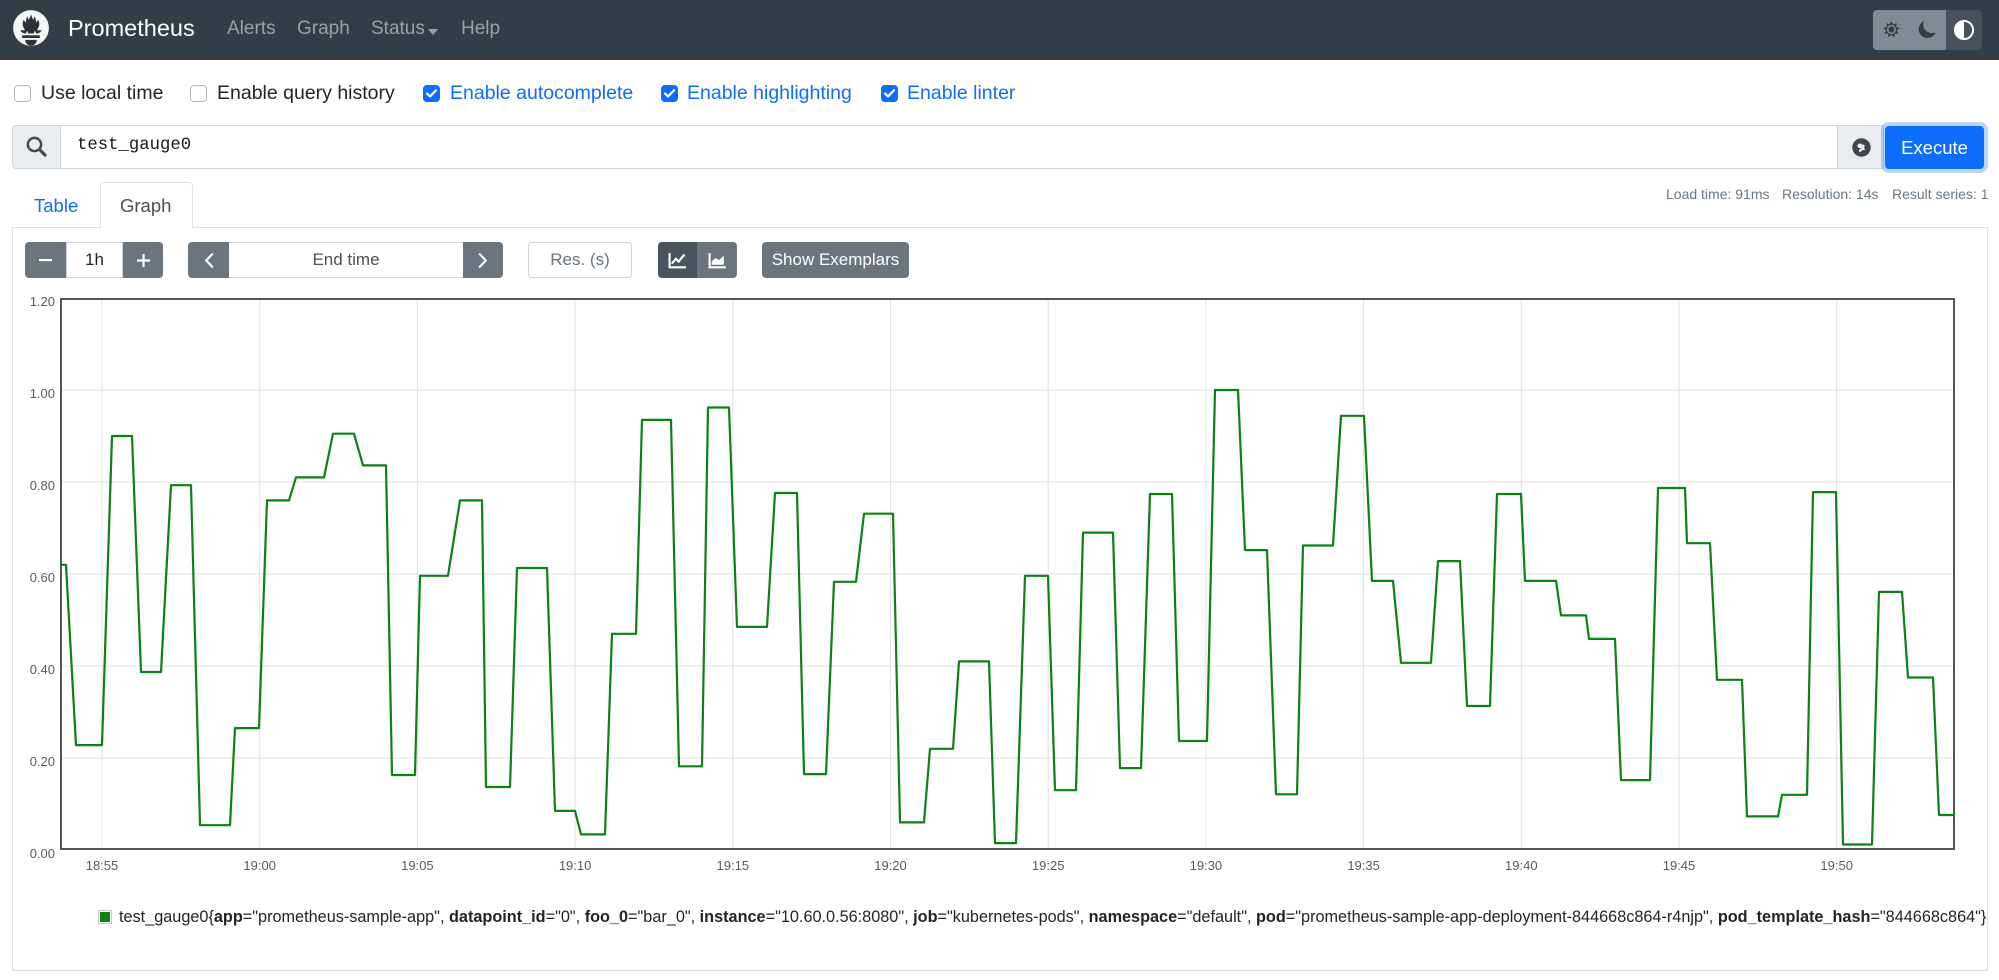 This screenshot has height=980, width=1999. Describe the element at coordinates (1836, 865) in the screenshot. I see `svg-text: 19:50` at that location.